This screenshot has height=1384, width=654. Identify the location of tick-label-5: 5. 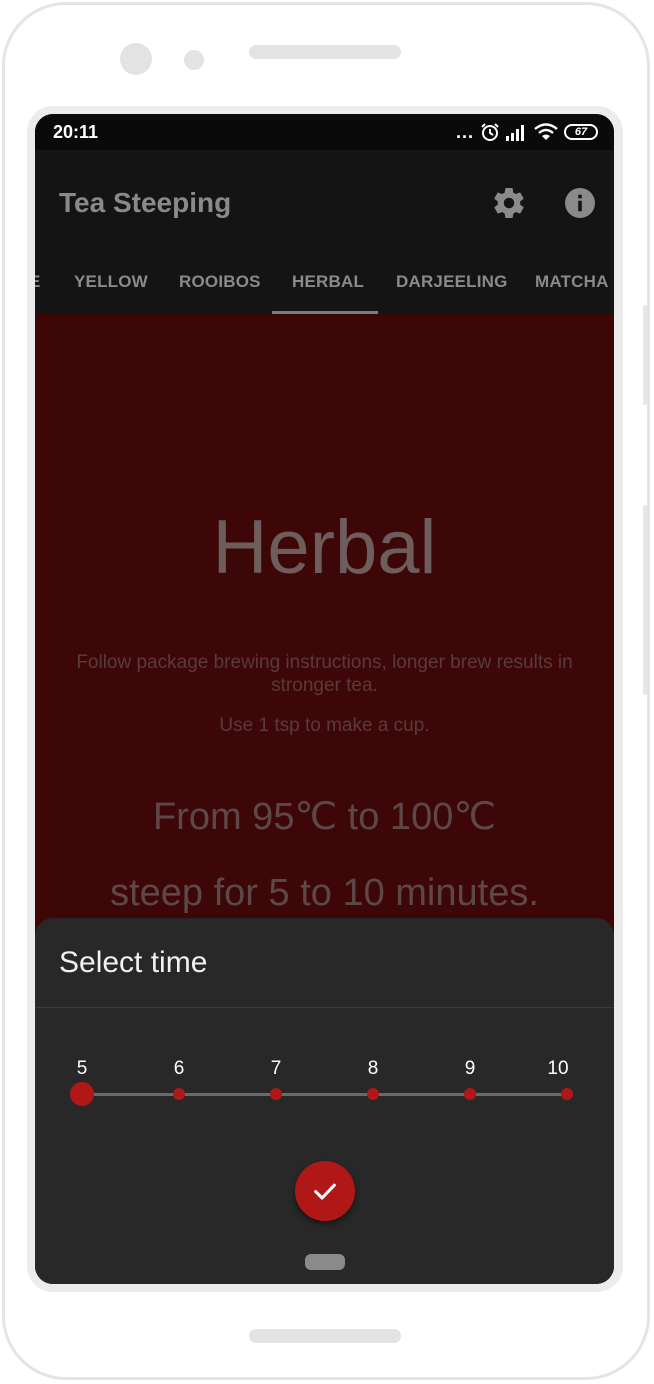
(82, 1068).